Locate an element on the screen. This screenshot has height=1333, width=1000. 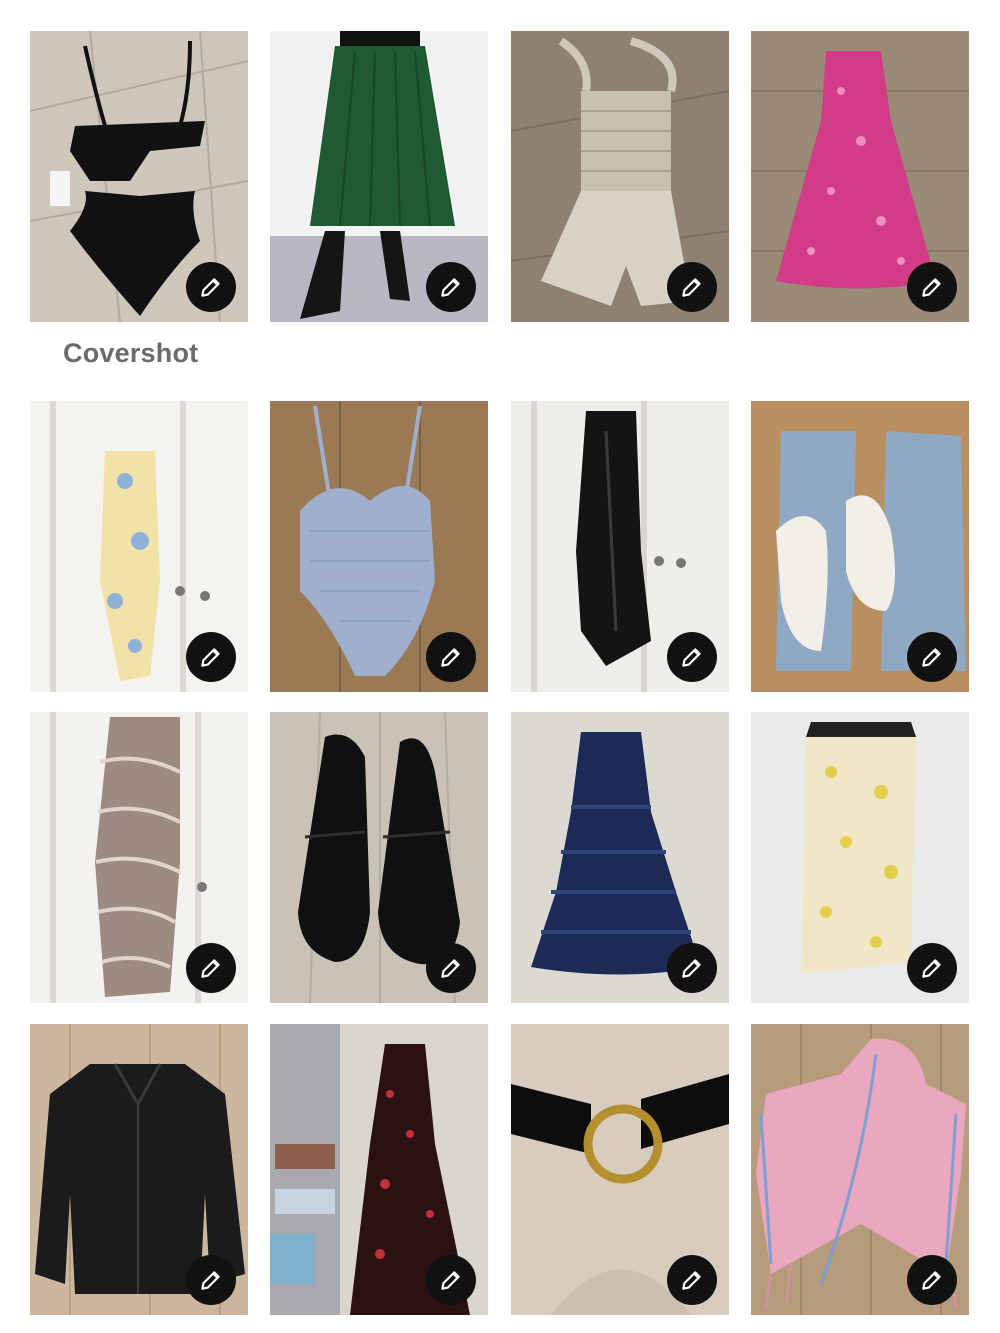
covershot-label: Covershot is located at coordinates (131, 353).